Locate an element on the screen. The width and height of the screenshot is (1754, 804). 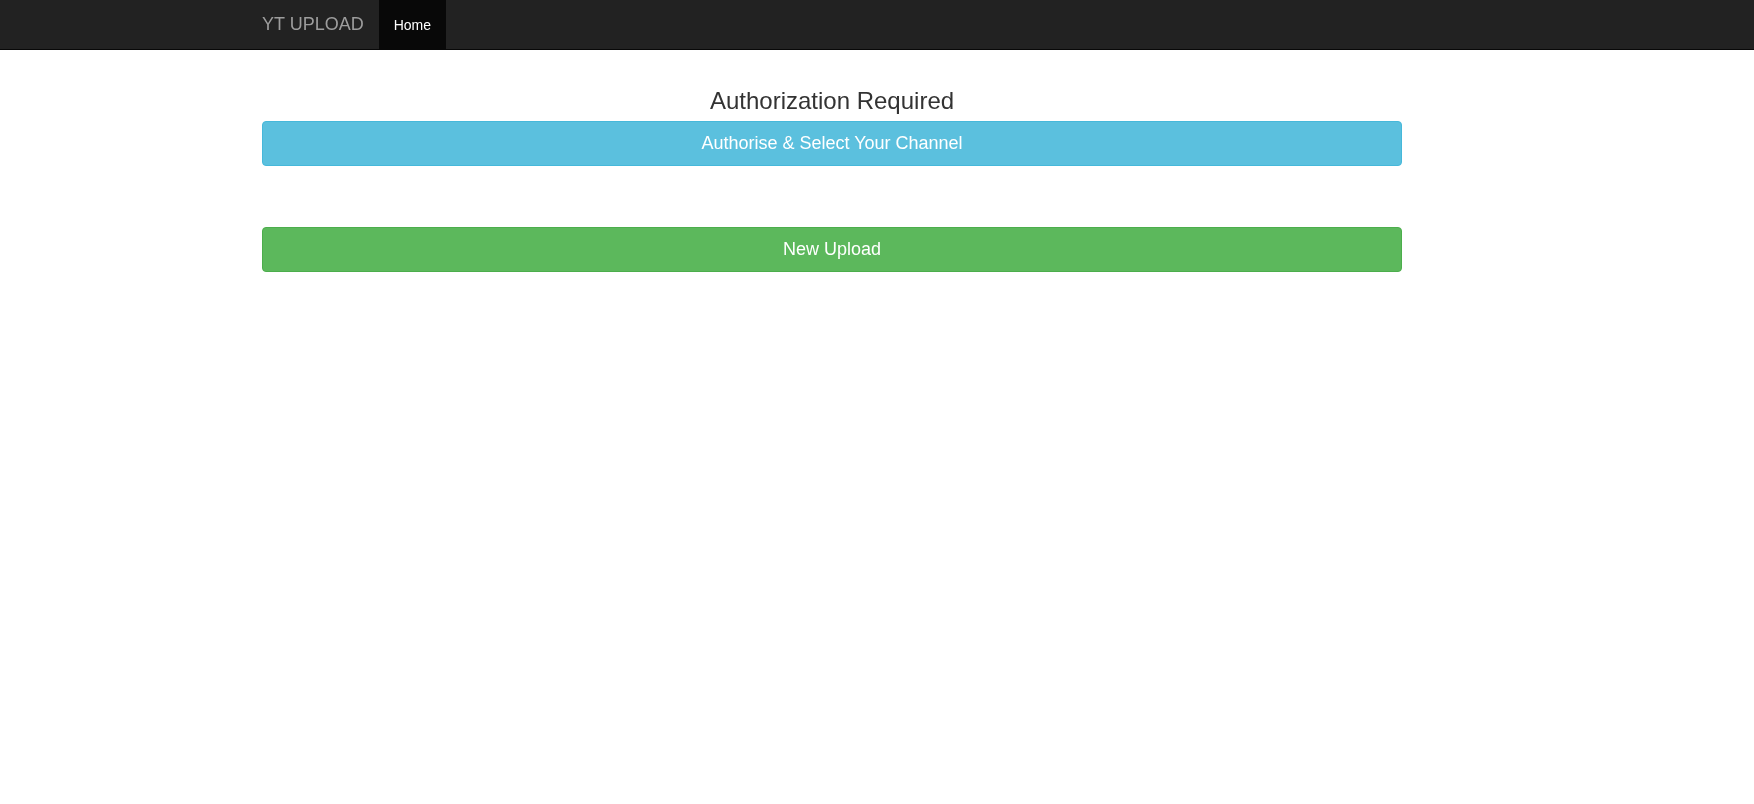
page-heading: Authorization Required is located at coordinates (832, 101).